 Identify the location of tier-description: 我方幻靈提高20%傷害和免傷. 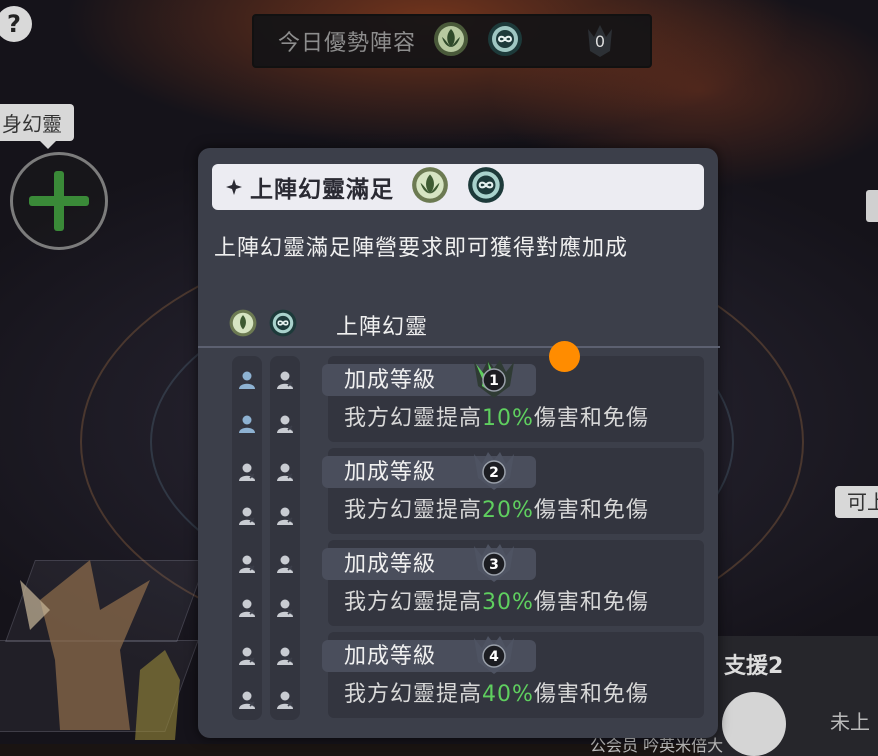
(496, 508).